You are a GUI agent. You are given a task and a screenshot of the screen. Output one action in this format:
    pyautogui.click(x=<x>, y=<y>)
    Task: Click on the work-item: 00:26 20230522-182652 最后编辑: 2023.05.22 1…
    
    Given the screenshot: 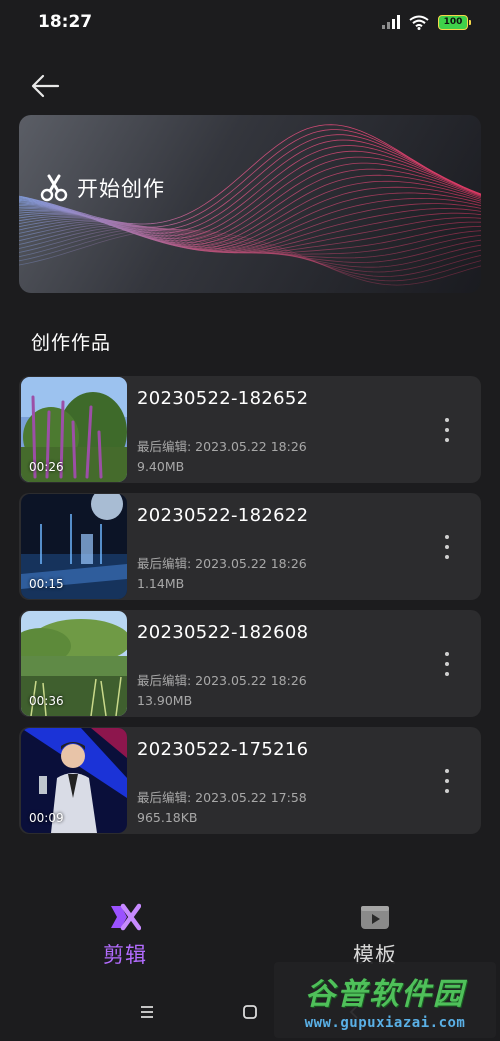 What is the action you would take?
    pyautogui.click(x=250, y=429)
    